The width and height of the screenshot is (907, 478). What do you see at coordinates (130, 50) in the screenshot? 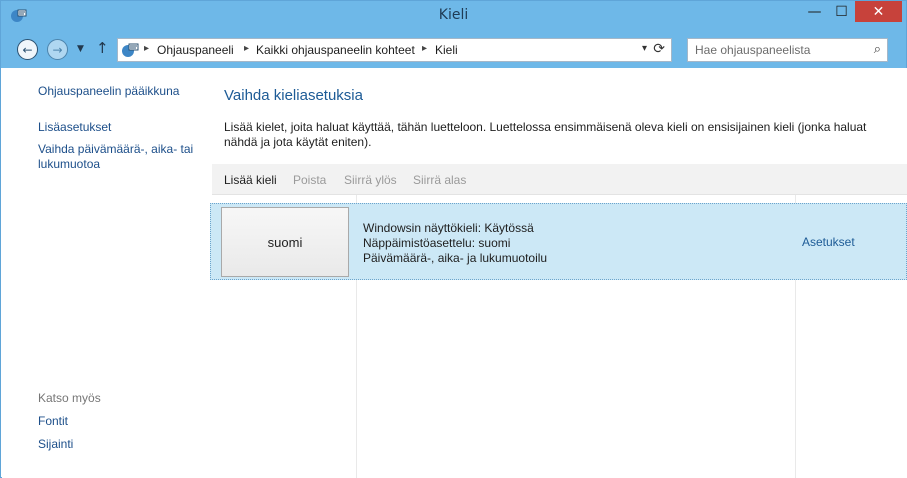
I see `control-panel-icon` at bounding box center [130, 50].